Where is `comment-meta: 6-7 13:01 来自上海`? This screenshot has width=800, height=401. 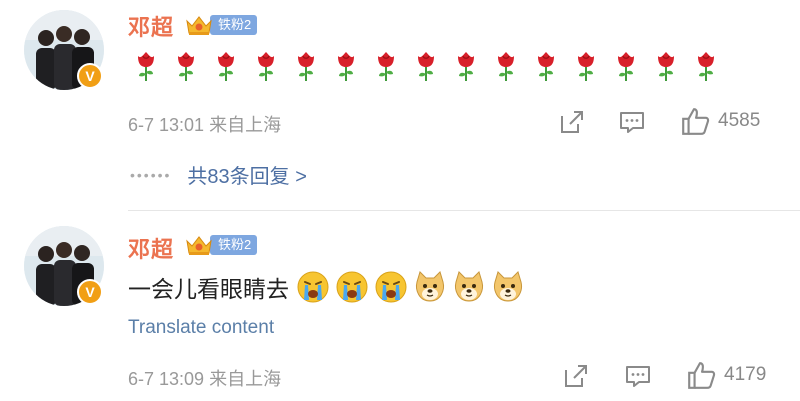
comment-meta: 6-7 13:01 来自上海 is located at coordinates (204, 124).